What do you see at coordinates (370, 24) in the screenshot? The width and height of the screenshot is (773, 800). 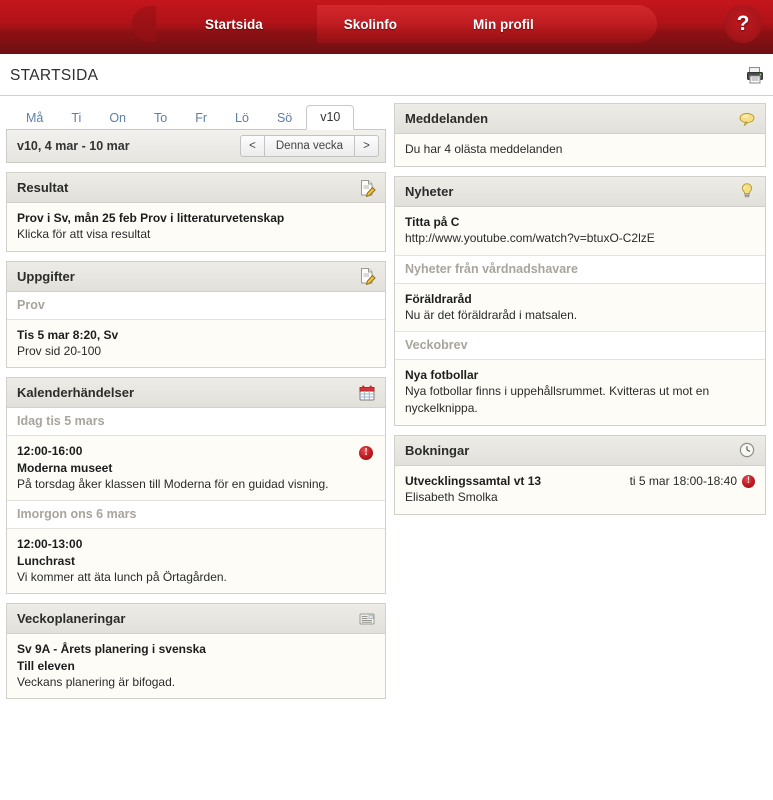 I see `nav-item-skolinfo: Skolinfo` at bounding box center [370, 24].